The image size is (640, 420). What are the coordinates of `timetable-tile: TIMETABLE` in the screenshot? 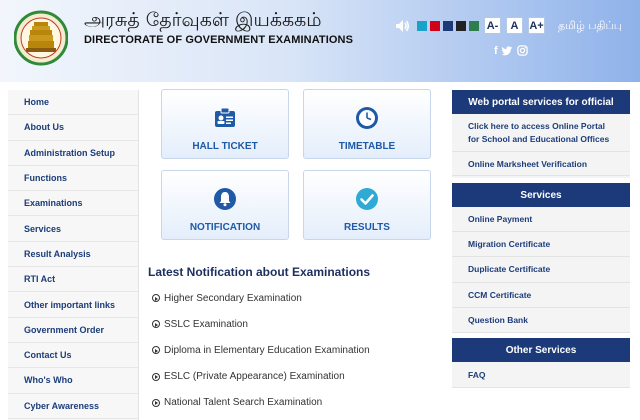 It's located at (367, 124).